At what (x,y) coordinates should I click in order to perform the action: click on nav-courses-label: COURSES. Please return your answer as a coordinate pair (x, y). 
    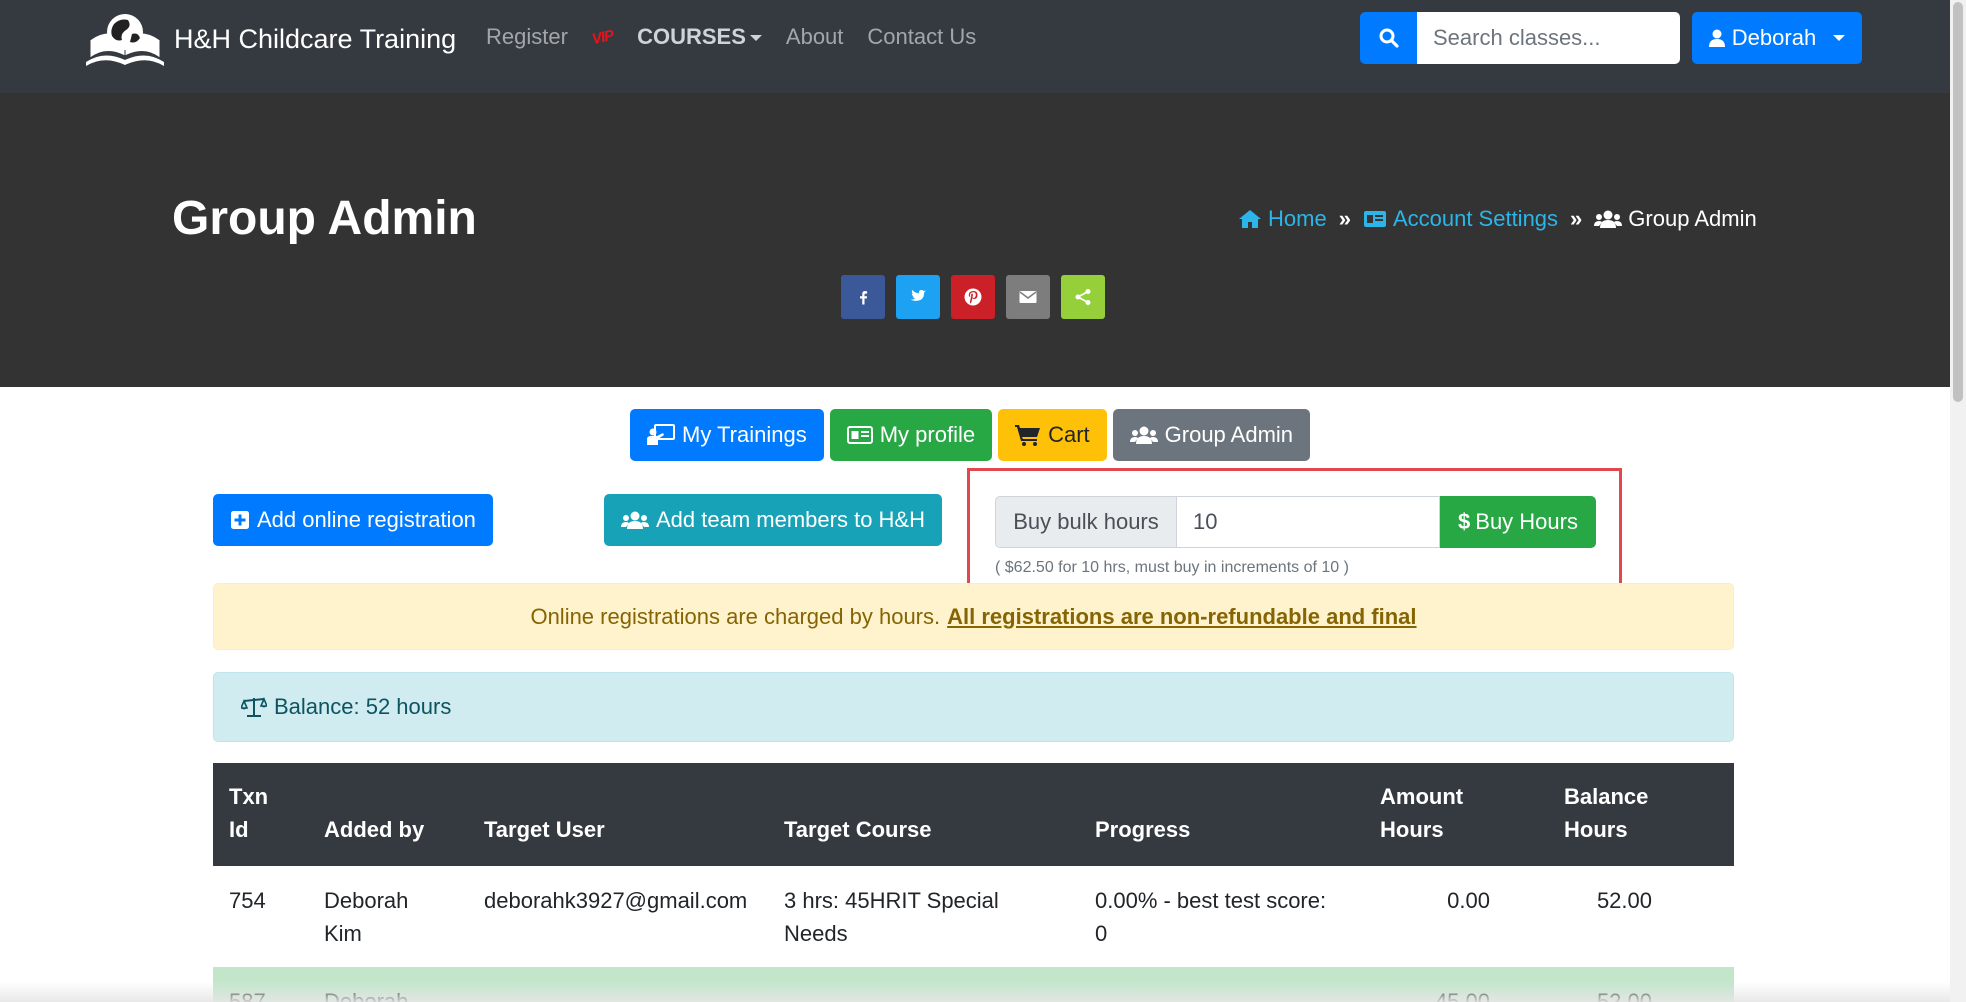
    Looking at the image, I should click on (691, 36).